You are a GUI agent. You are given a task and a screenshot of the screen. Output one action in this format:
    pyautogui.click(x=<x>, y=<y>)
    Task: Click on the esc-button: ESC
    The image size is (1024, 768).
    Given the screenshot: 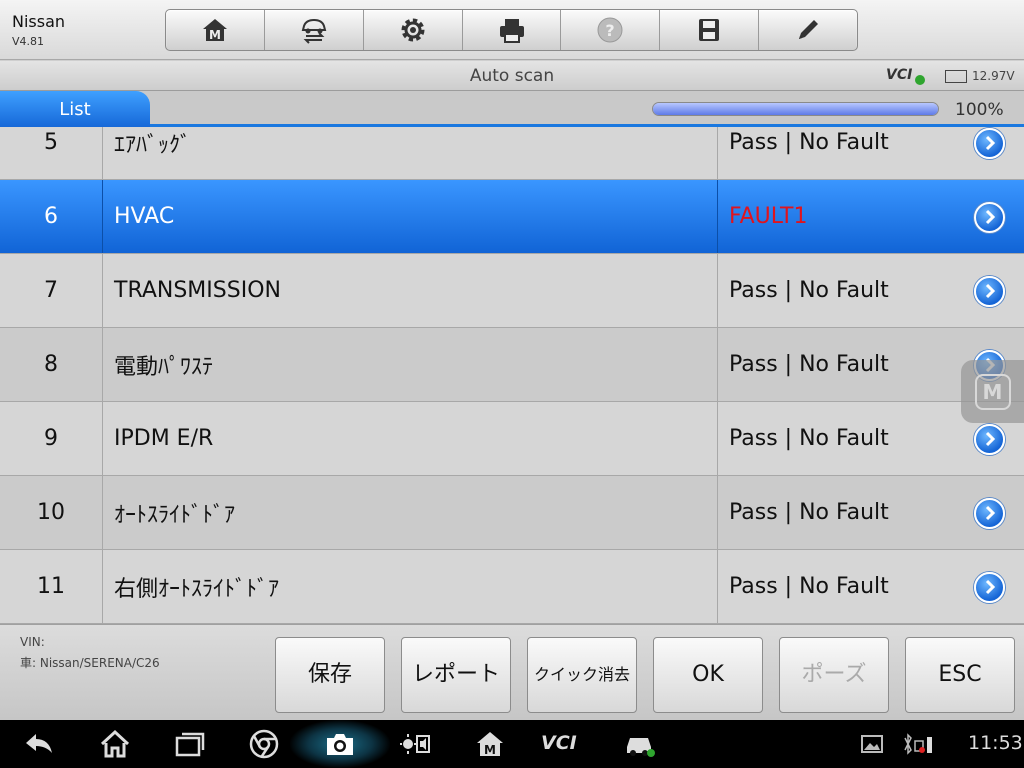 What is the action you would take?
    pyautogui.click(x=960, y=675)
    